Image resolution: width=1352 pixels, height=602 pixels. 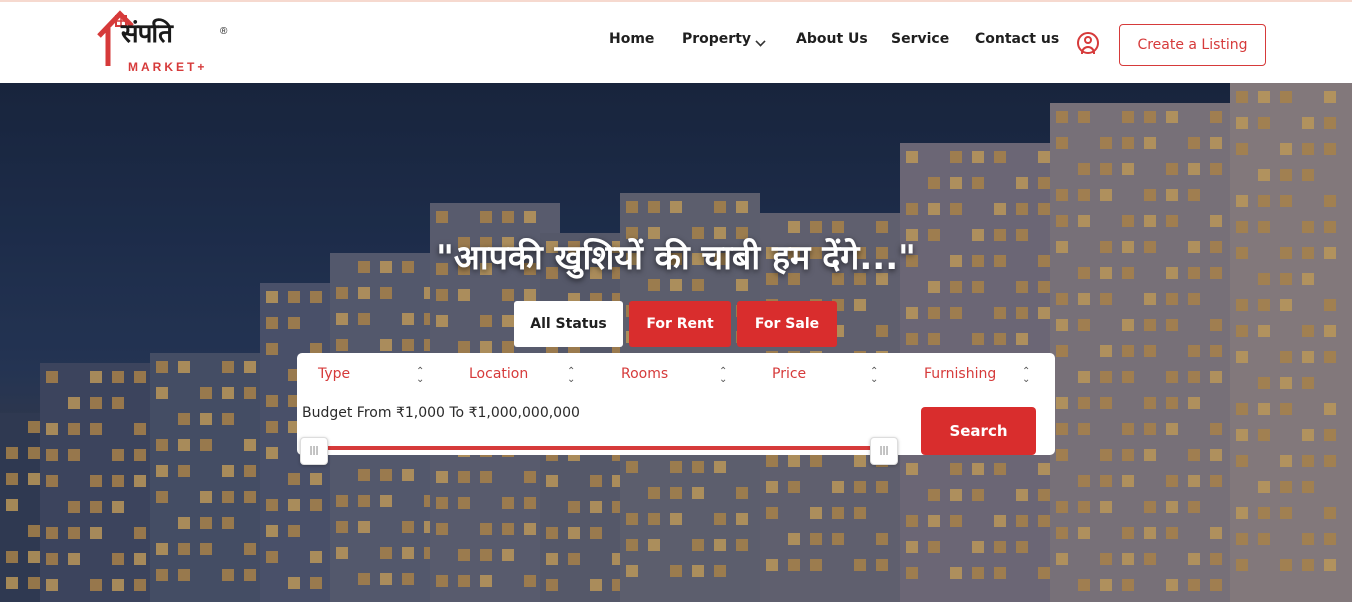 I want to click on type-select: Type ⌃ ⌄, so click(x=378, y=377).